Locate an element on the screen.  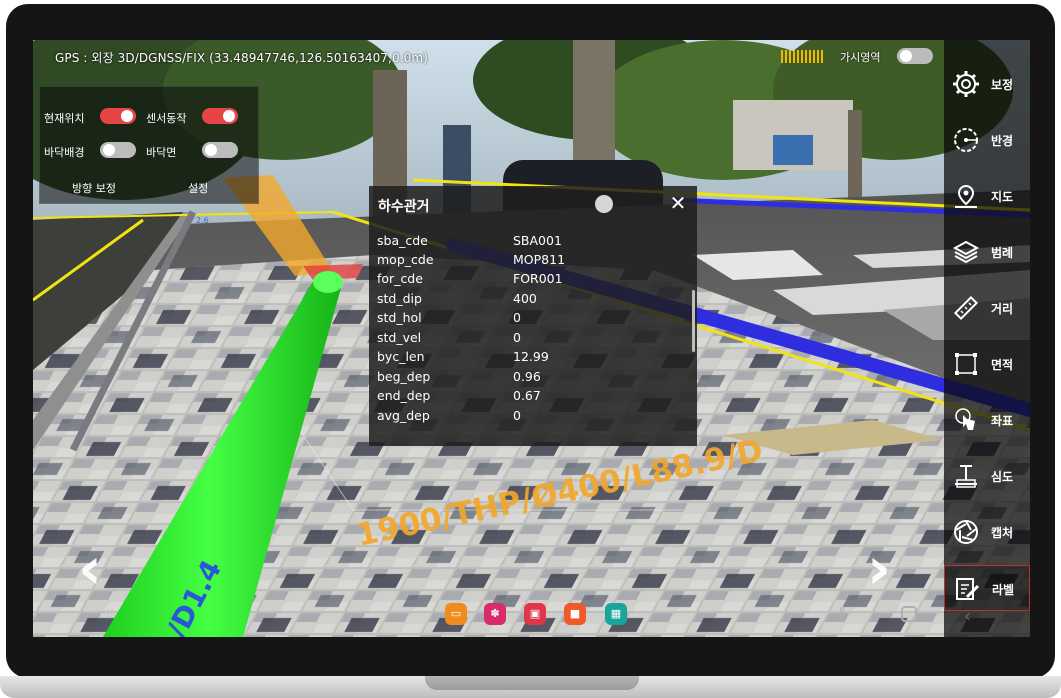
popup-handle-icon is located at coordinates (604, 204).